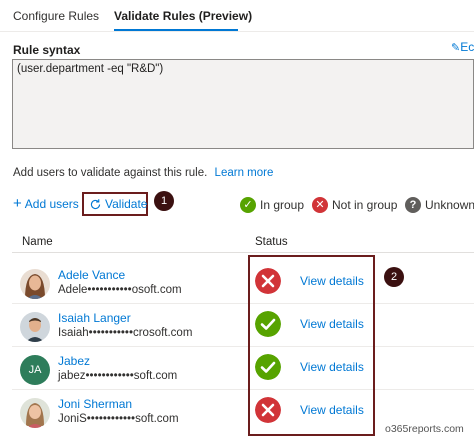 The height and width of the screenshot is (441, 474). What do you see at coordinates (164, 201) in the screenshot?
I see `annotation-badge-1: 1` at bounding box center [164, 201].